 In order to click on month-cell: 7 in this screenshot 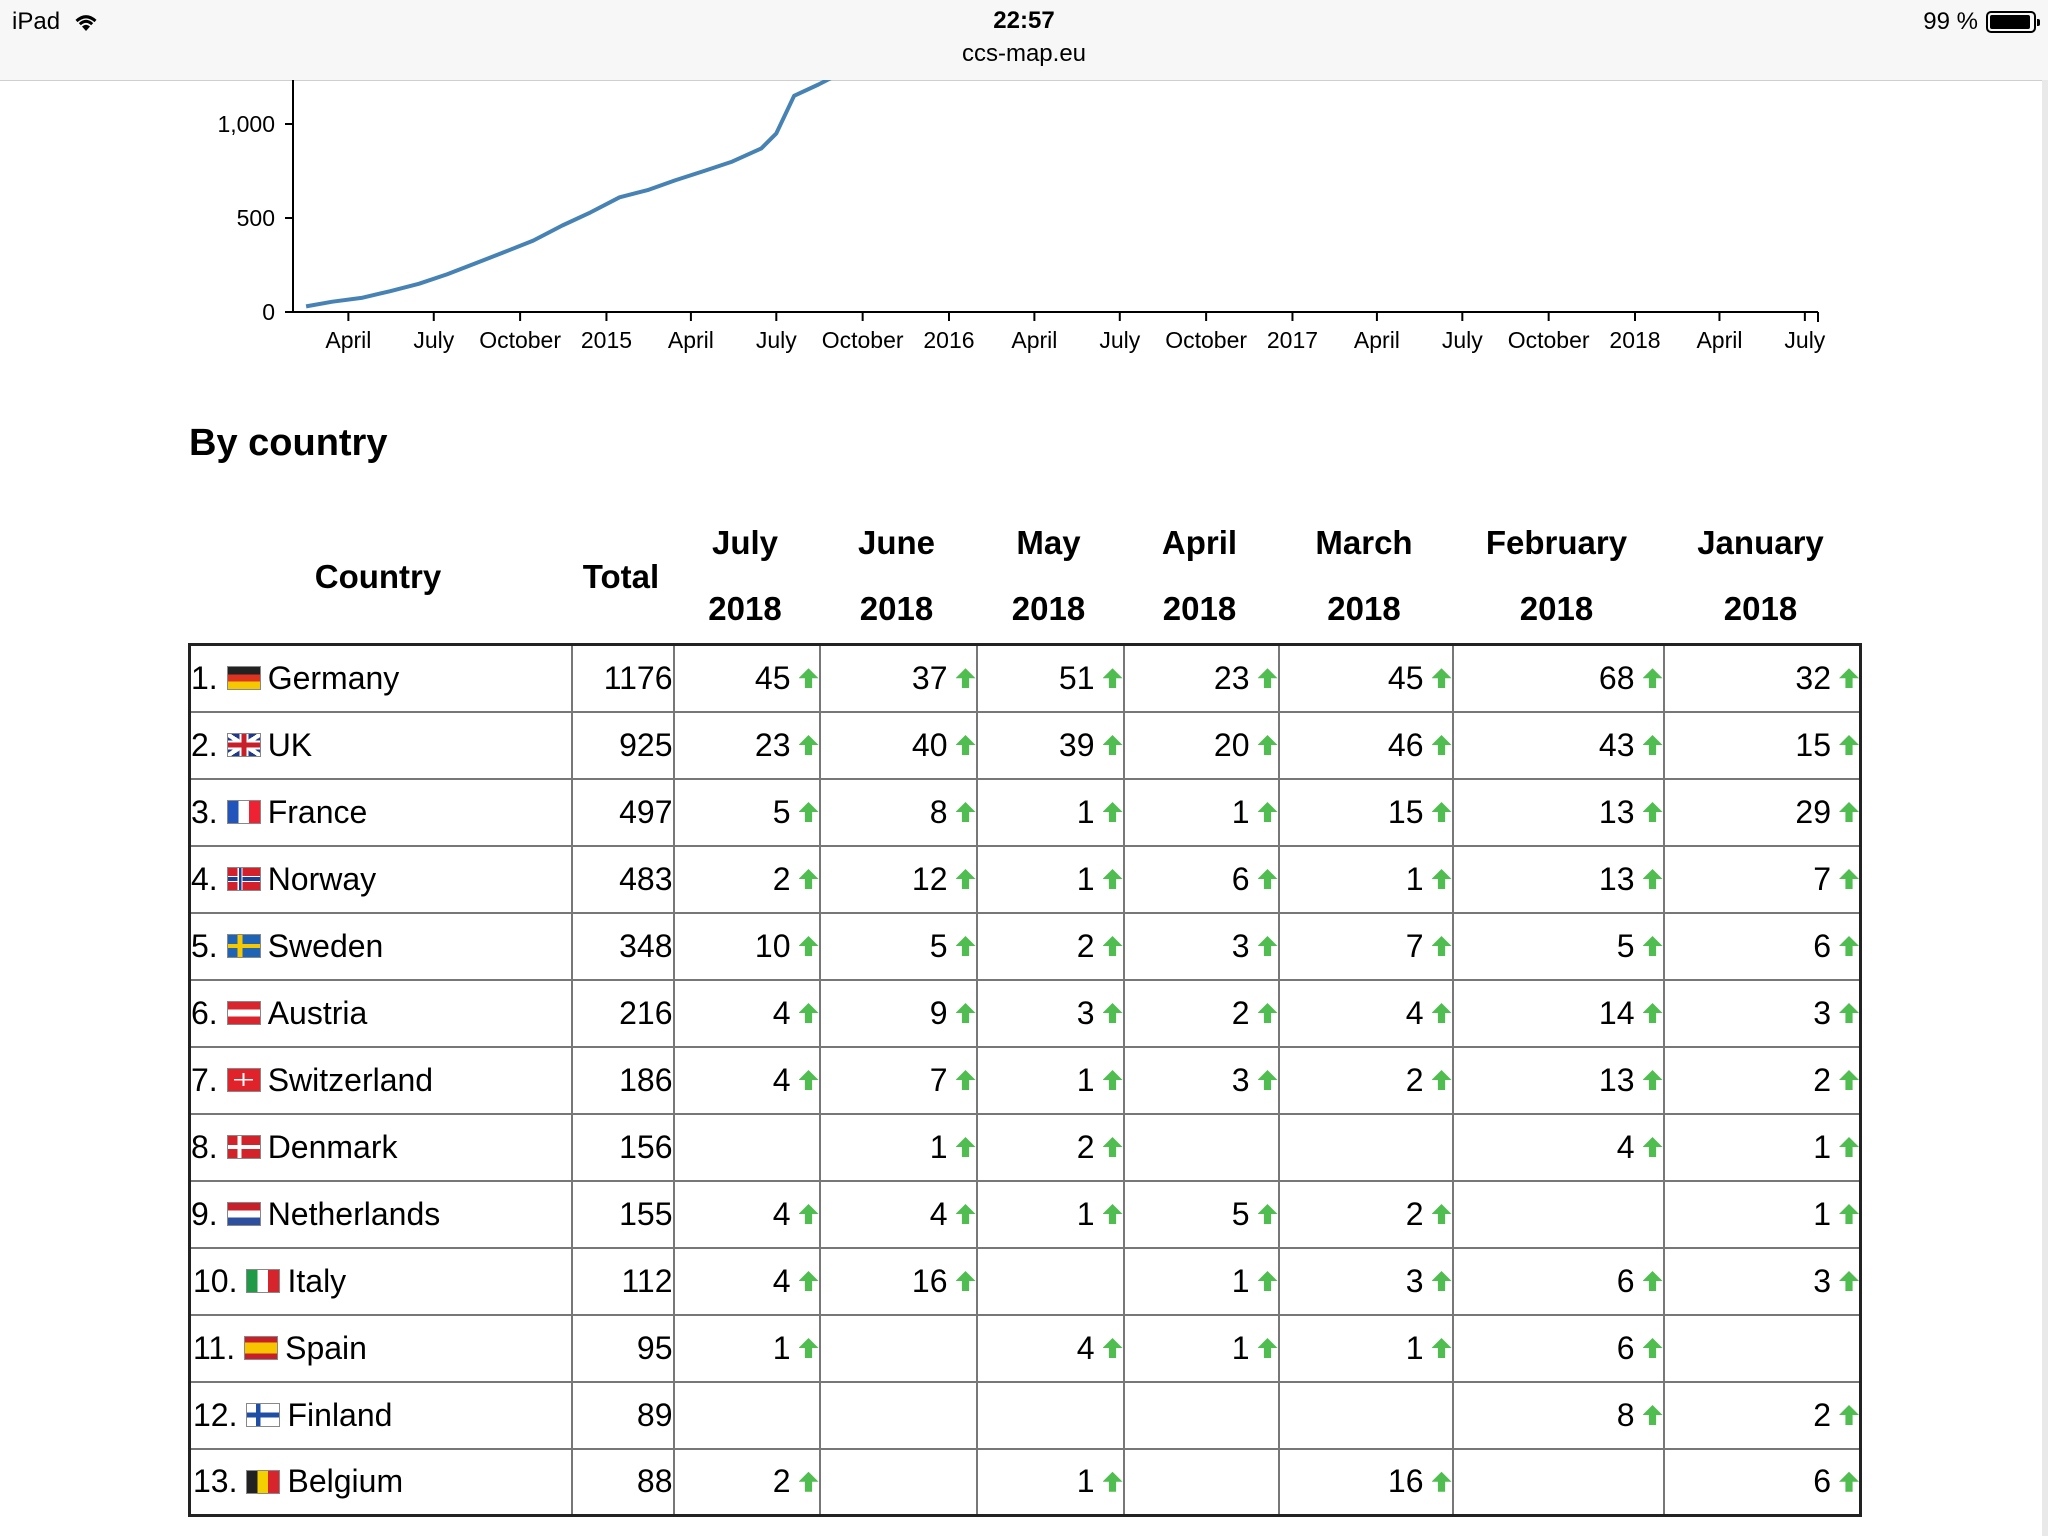, I will do `click(1762, 879)`.